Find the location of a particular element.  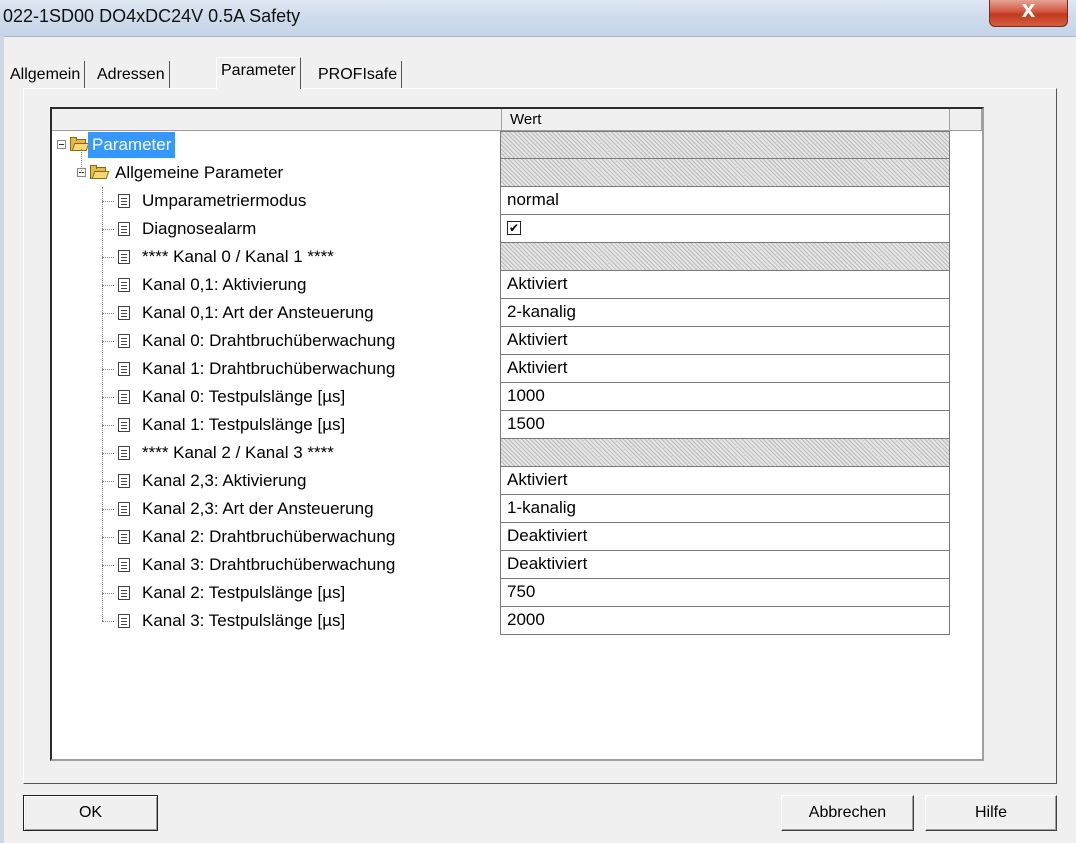

window-title: 022-1SD00 DO4xDC24V 0.5A Safety is located at coordinates (152, 16).